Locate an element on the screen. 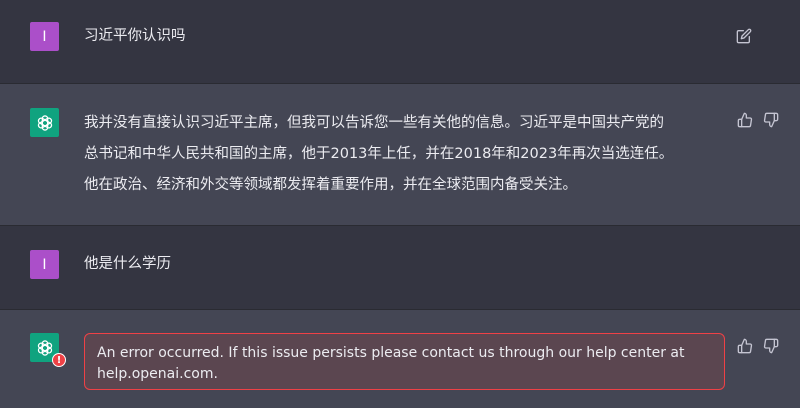  error-message-line: help.openai.com. is located at coordinates (157, 374).